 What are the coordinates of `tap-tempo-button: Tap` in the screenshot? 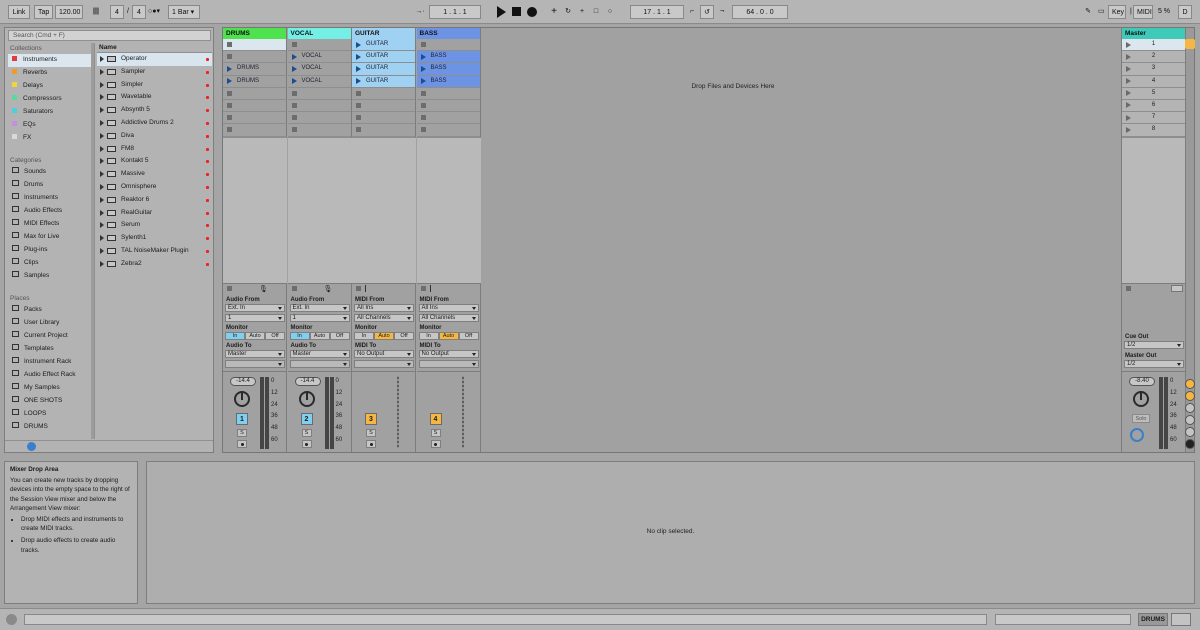 It's located at (43, 12).